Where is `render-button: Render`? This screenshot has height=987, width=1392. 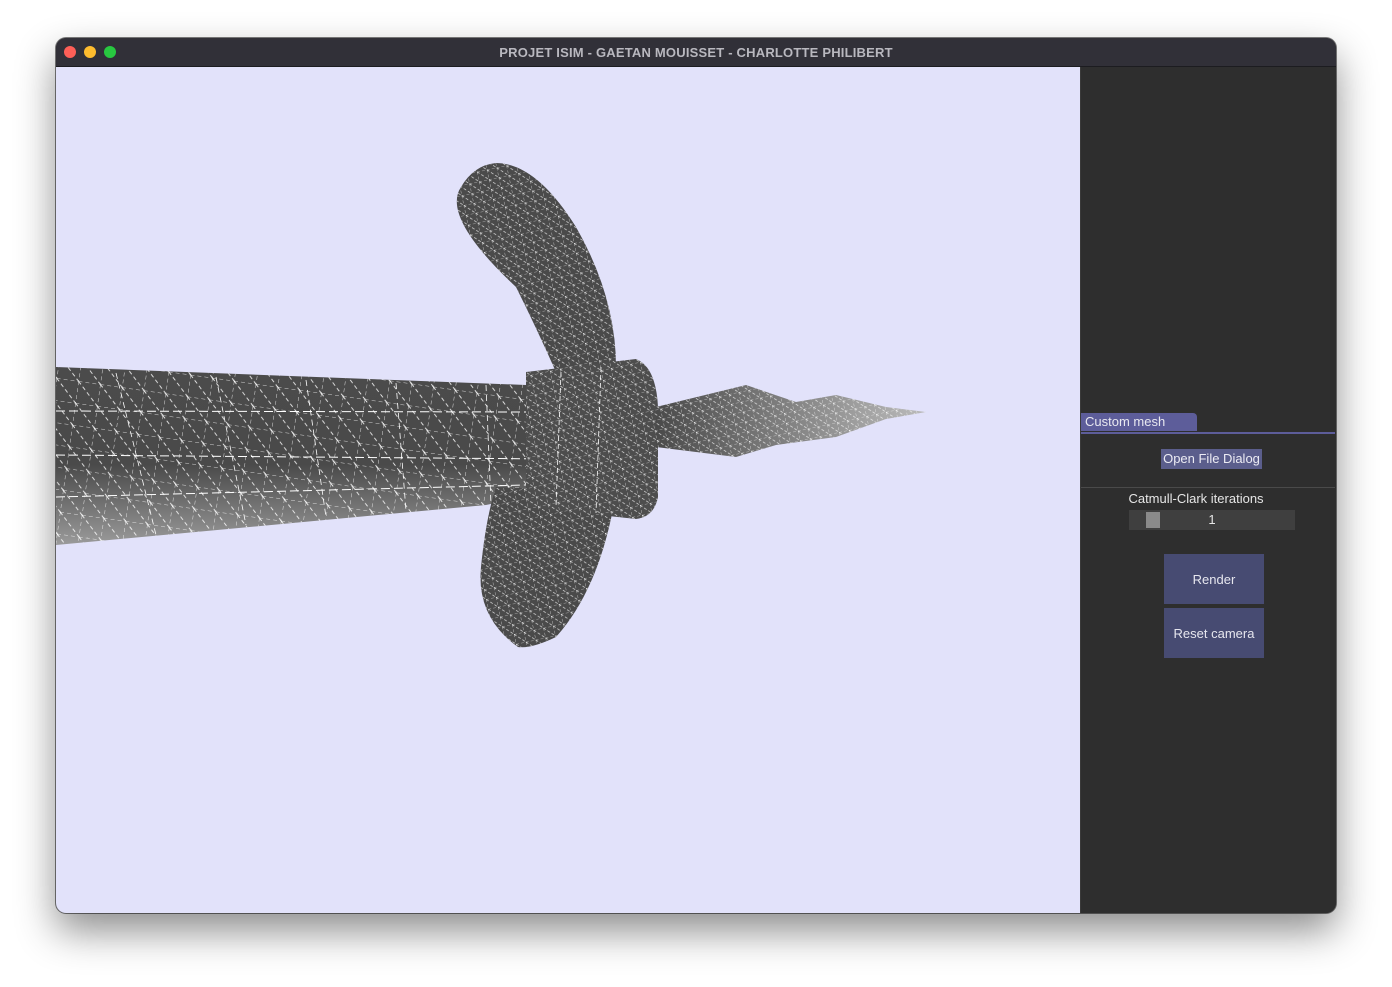 render-button: Render is located at coordinates (1214, 579).